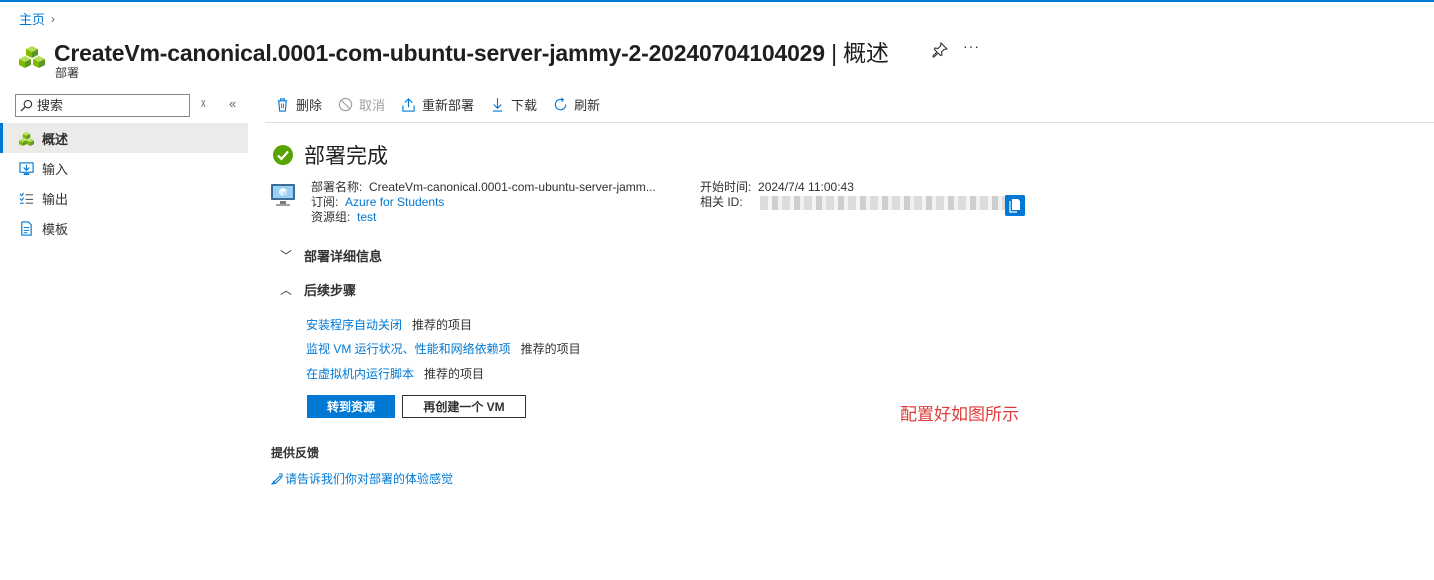  What do you see at coordinates (351, 406) in the screenshot?
I see `go-to-resource-button: 转到资源` at bounding box center [351, 406].